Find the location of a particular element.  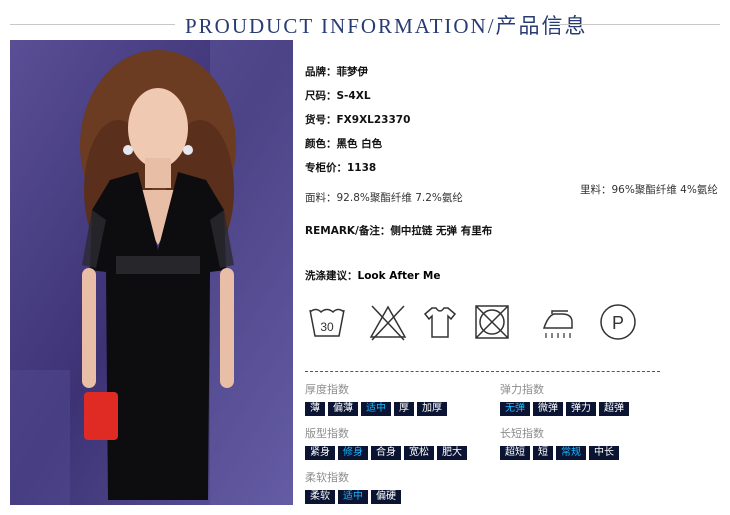

sku-row: 货号：FX9XL23370 is located at coordinates (357, 119).